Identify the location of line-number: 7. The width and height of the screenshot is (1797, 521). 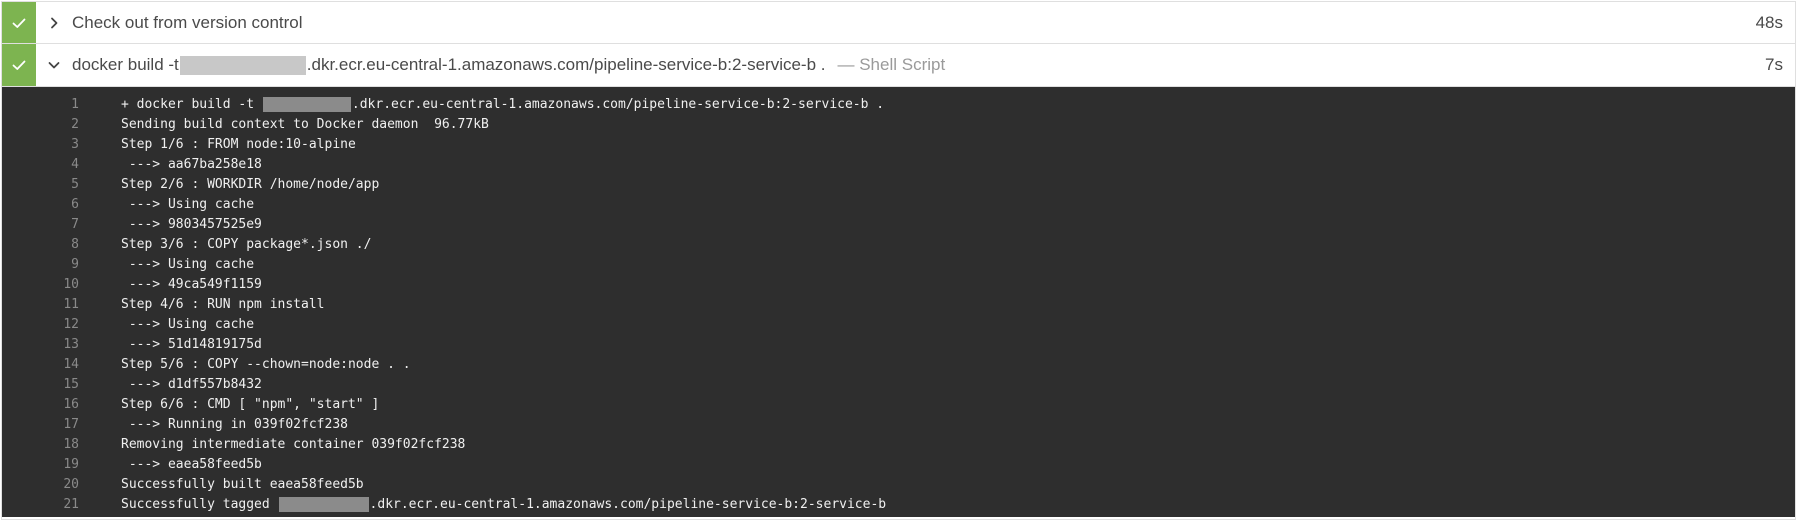
(40, 225).